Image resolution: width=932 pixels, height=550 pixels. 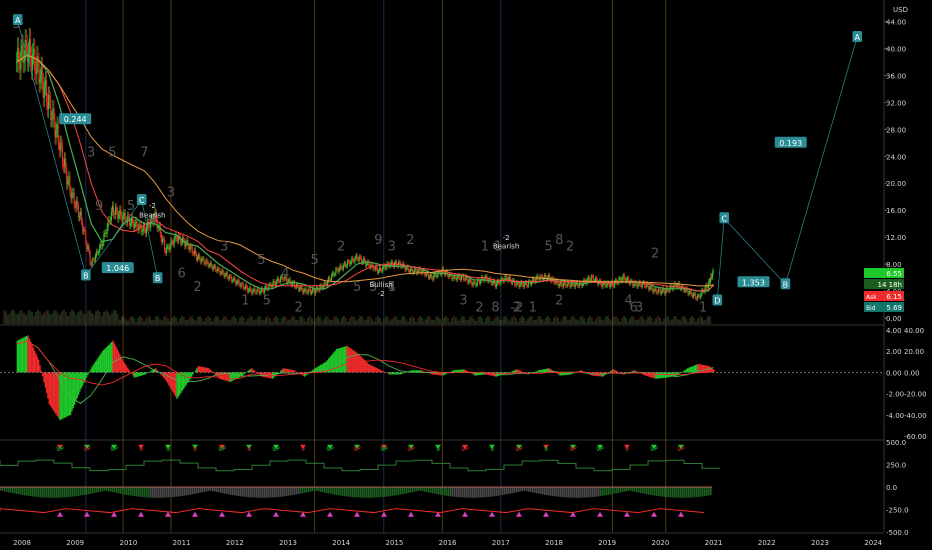 What do you see at coordinates (894, 331) in the screenshot?
I see `oscillator-y-tick-label-left: 4.00` at bounding box center [894, 331].